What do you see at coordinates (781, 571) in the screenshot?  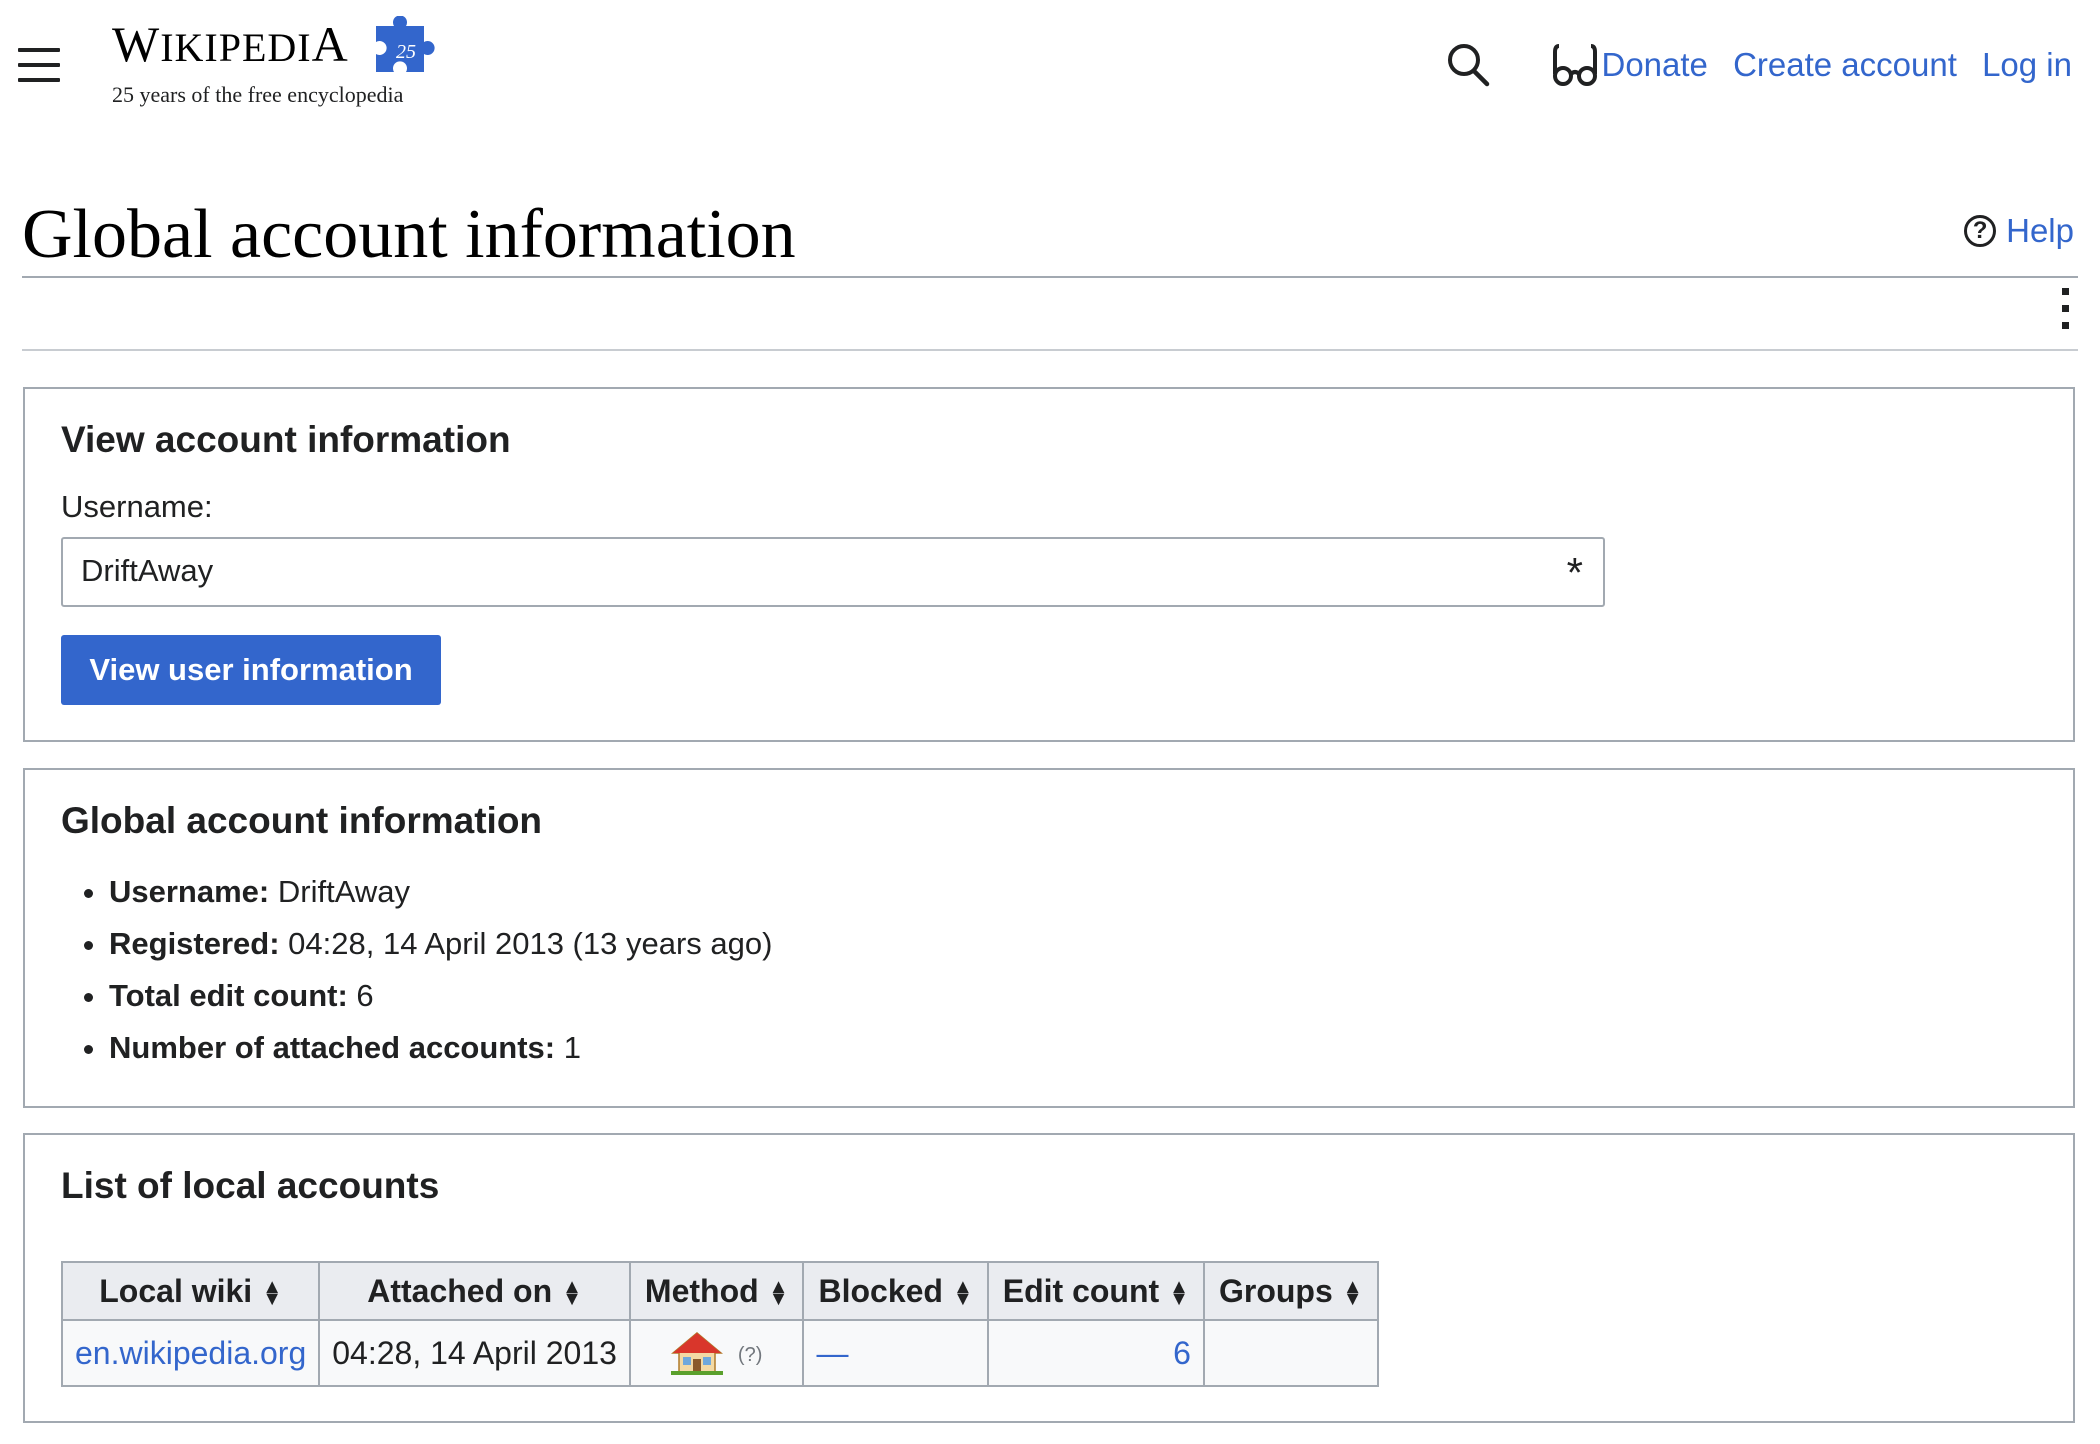 I see `username-input` at bounding box center [781, 571].